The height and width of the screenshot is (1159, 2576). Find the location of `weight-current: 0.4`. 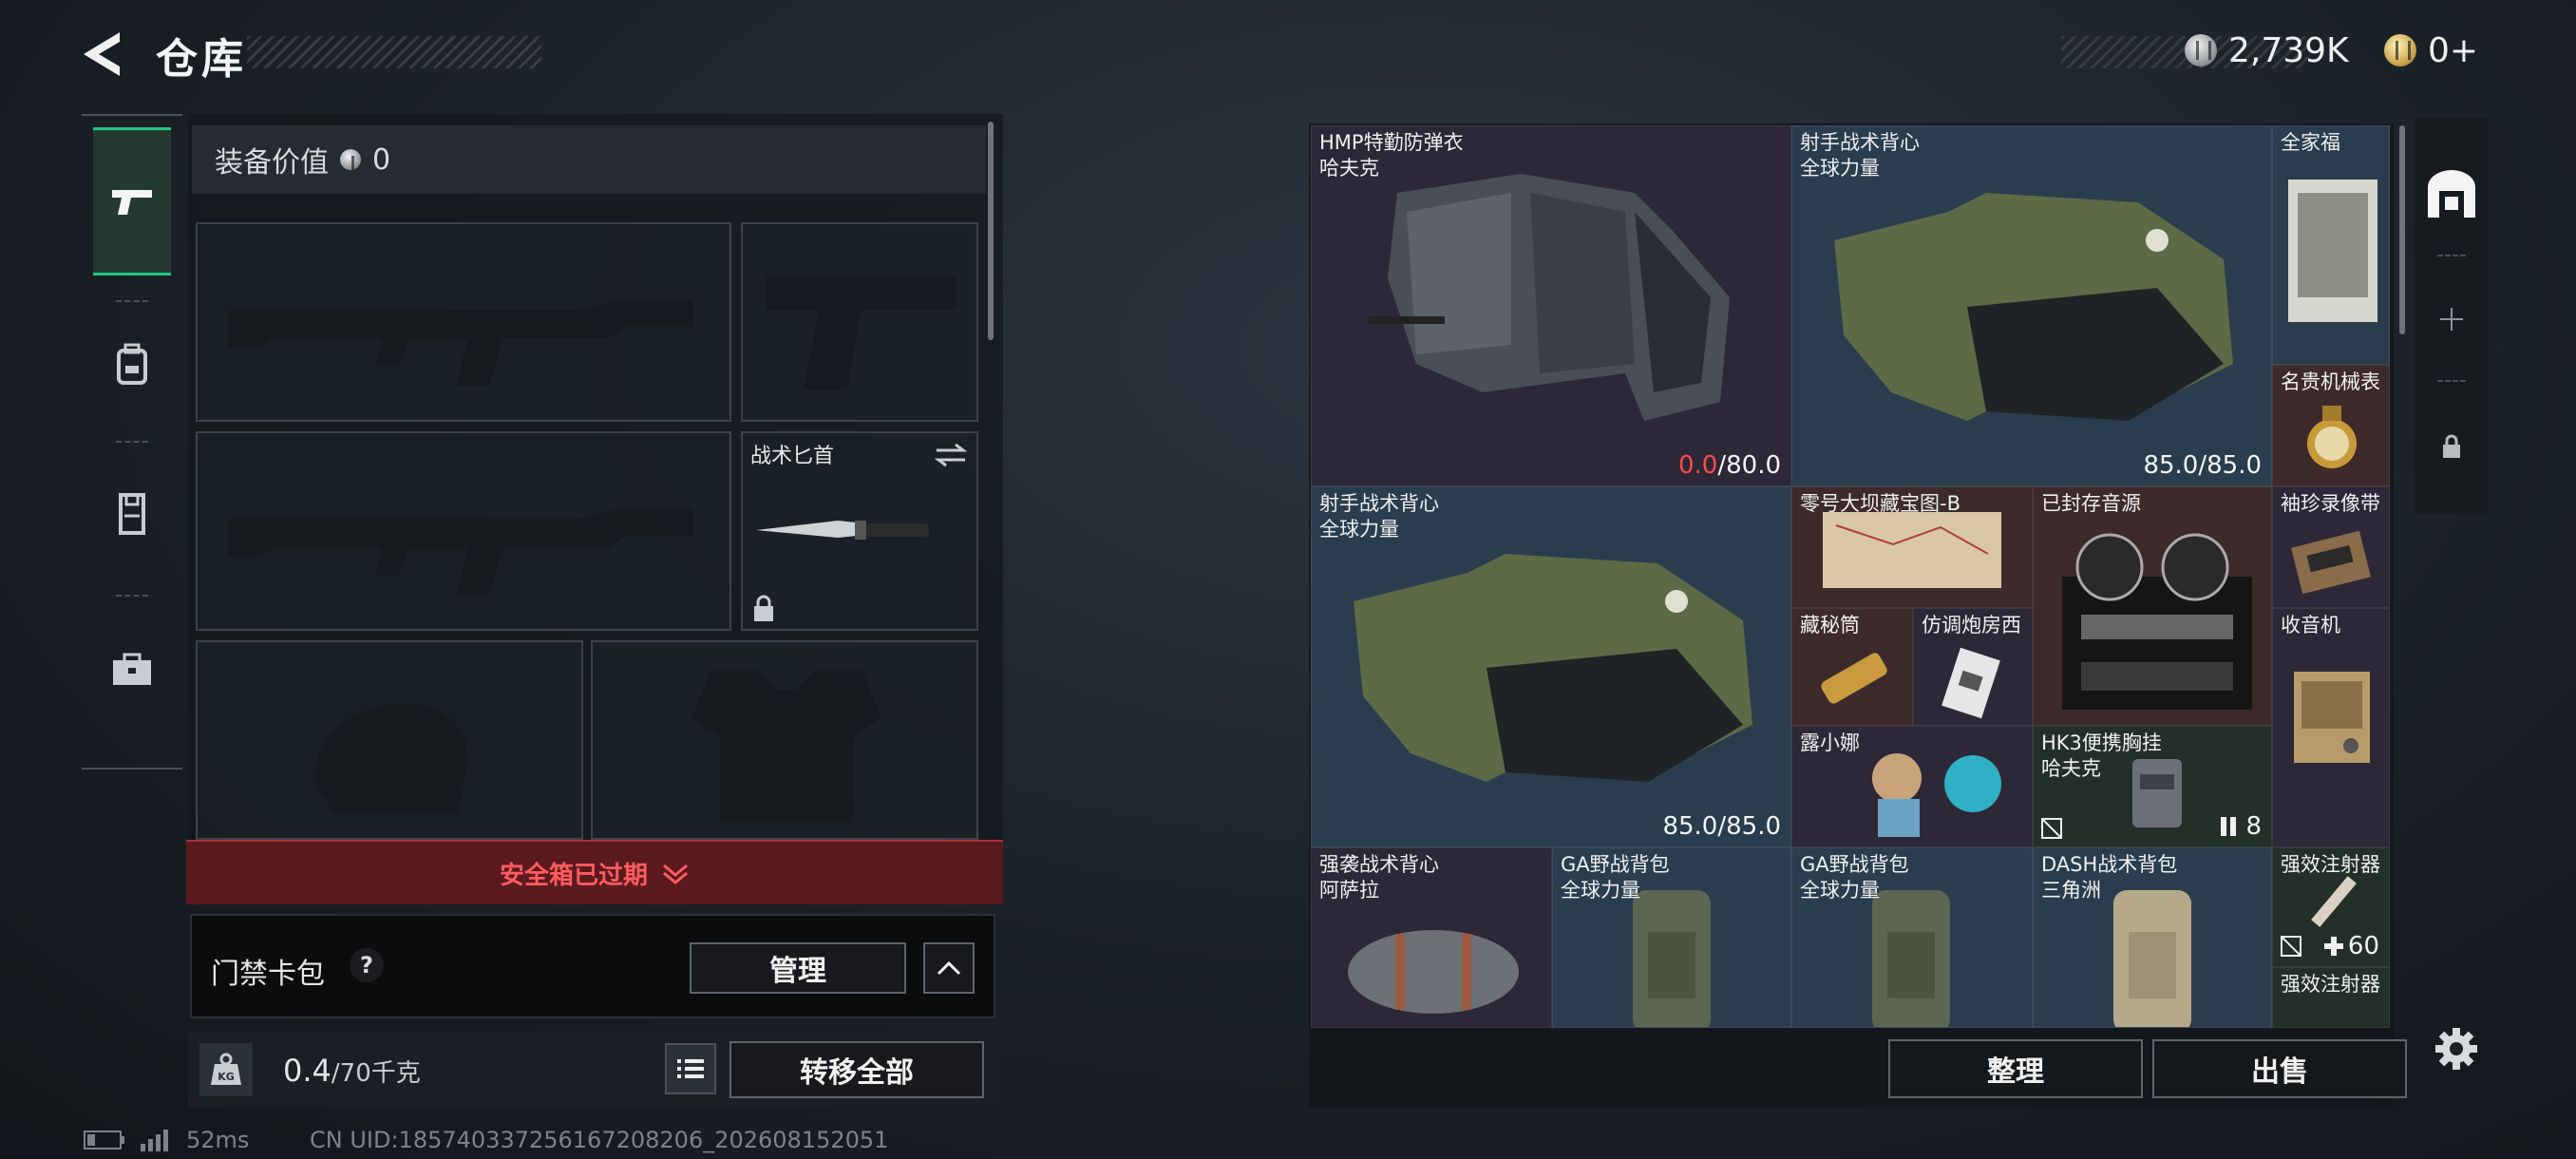

weight-current: 0.4 is located at coordinates (307, 1071).